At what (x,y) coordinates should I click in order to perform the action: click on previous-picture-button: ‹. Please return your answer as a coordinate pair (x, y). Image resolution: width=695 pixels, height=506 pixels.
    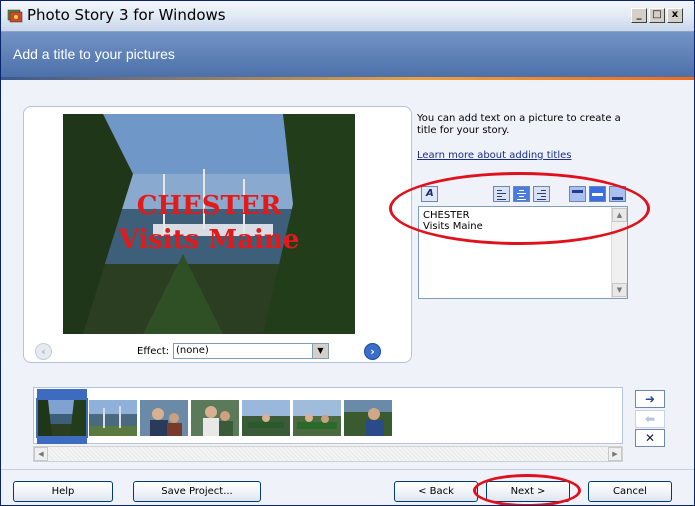
    Looking at the image, I should click on (43, 351).